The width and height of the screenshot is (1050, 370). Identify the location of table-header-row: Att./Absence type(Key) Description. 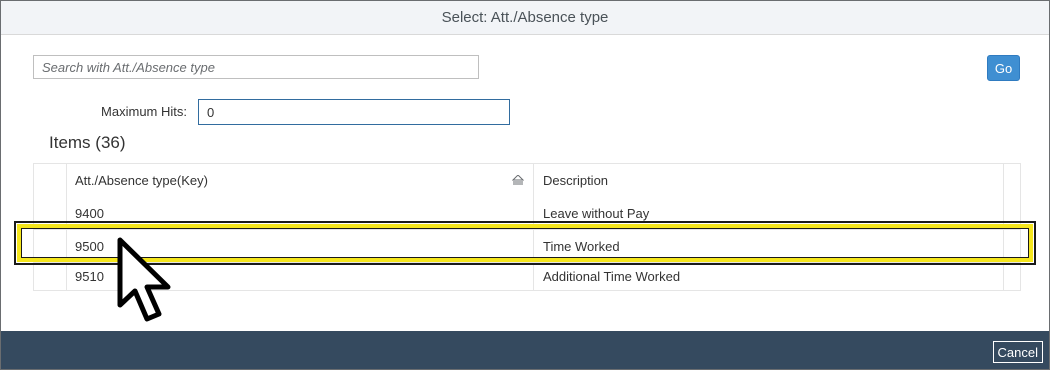
(527, 181).